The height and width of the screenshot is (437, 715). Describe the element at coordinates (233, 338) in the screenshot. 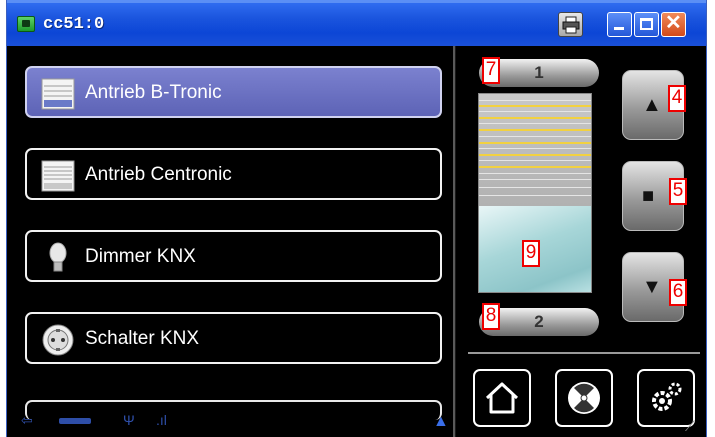

I see `device-item-schalter-knx: Schalter KNX` at that location.